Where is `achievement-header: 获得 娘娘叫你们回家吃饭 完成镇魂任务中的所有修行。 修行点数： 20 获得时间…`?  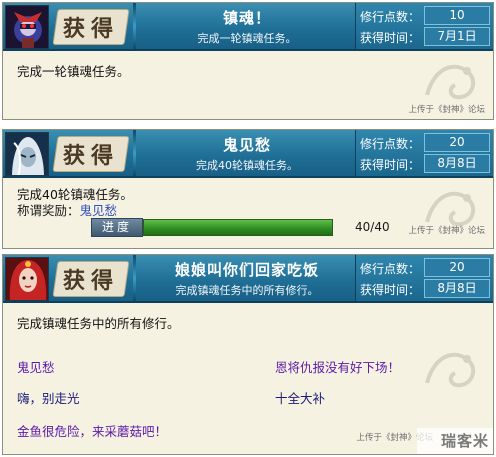
achievement-header: 获得 娘娘叫你们回家吃饭 完成镇魂任务中的所有修行。 修行点数： 20 获得时间… is located at coordinates (248, 279).